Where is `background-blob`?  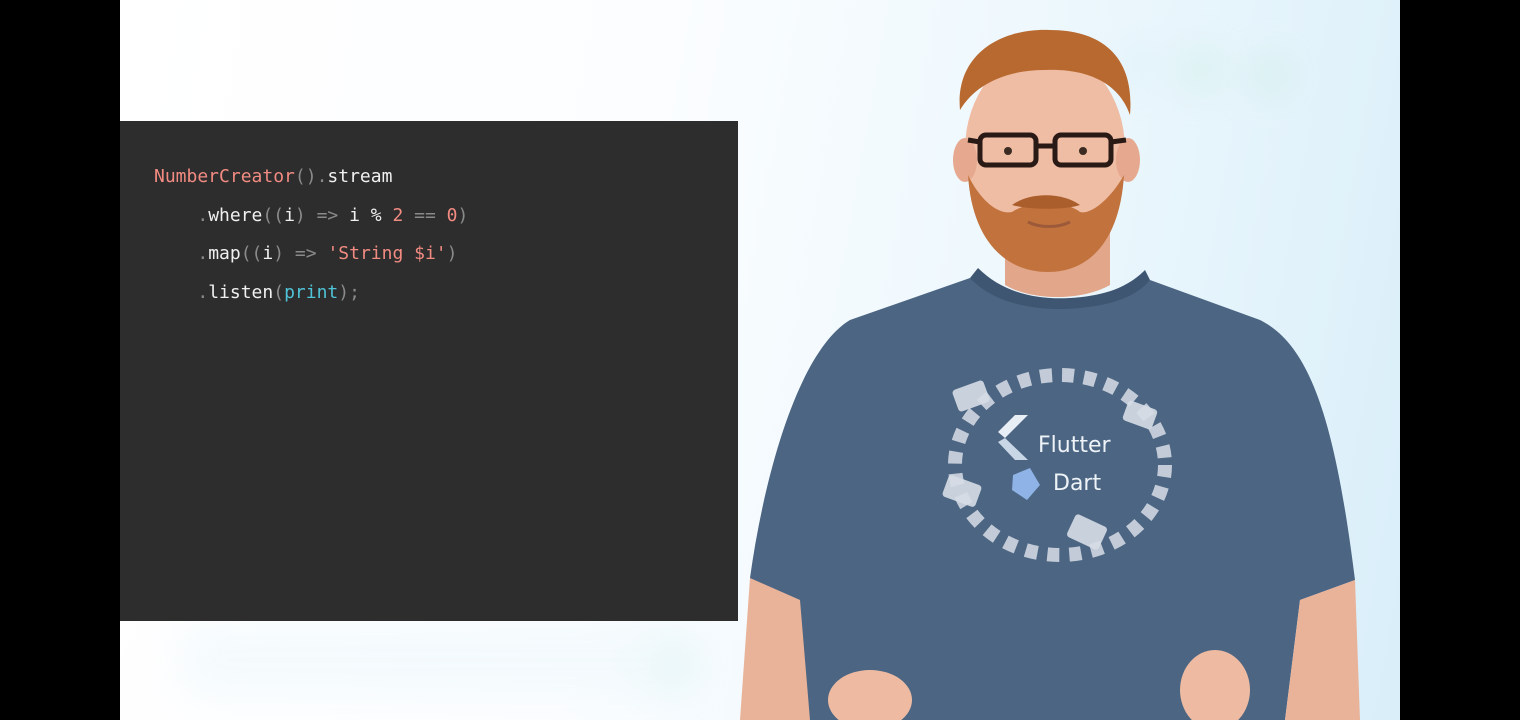 background-blob is located at coordinates (440, 660).